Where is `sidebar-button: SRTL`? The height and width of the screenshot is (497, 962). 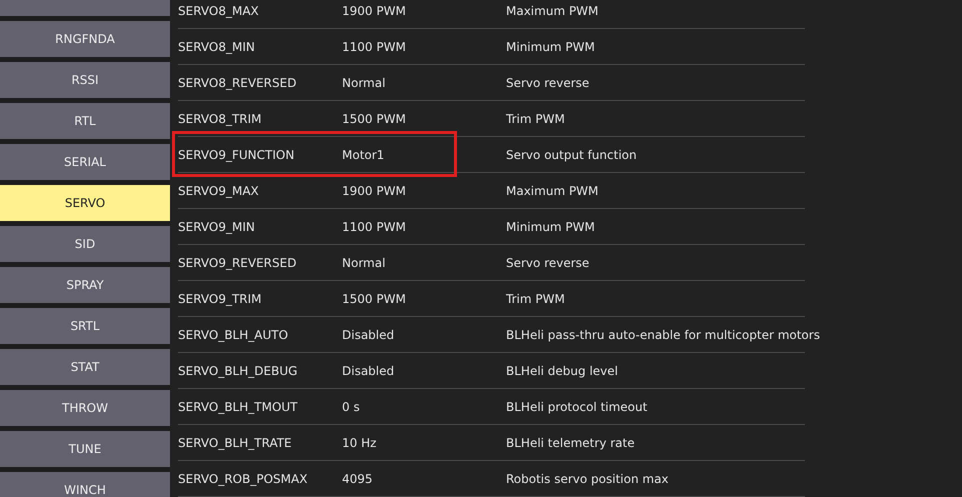
sidebar-button: SRTL is located at coordinates (85, 326).